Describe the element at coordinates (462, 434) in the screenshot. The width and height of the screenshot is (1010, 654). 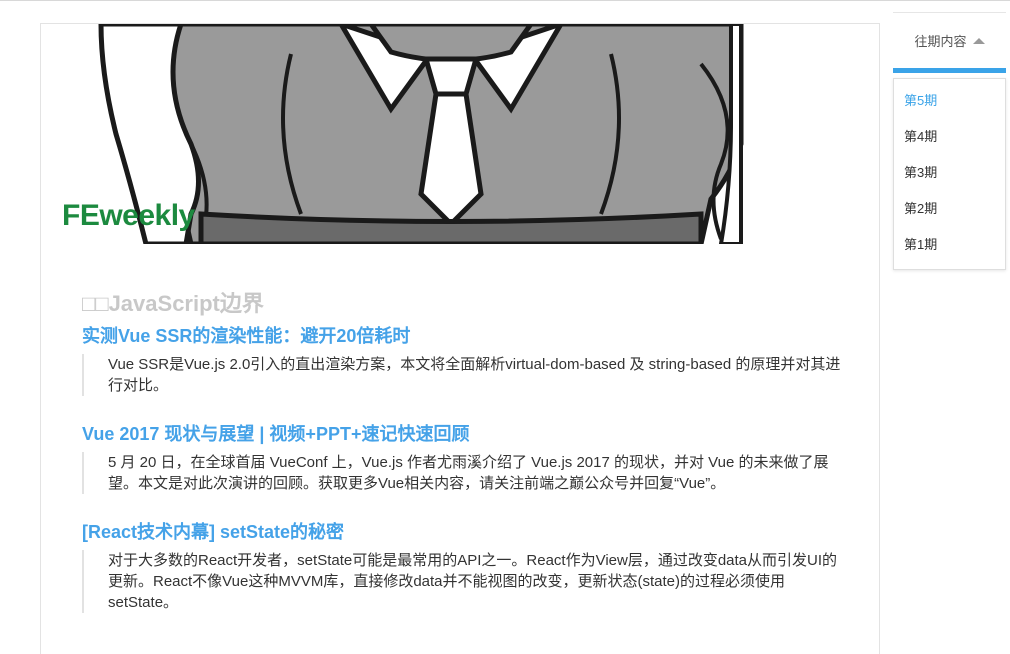
I see `article-title-link: Vue 2017 现状与展望 | 视频+PPT+速记快速回顾` at that location.